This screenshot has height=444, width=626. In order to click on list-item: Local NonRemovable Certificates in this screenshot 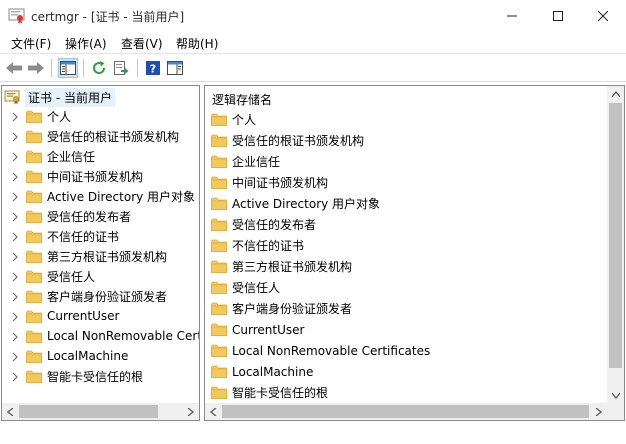, I will do `click(320, 350)`.